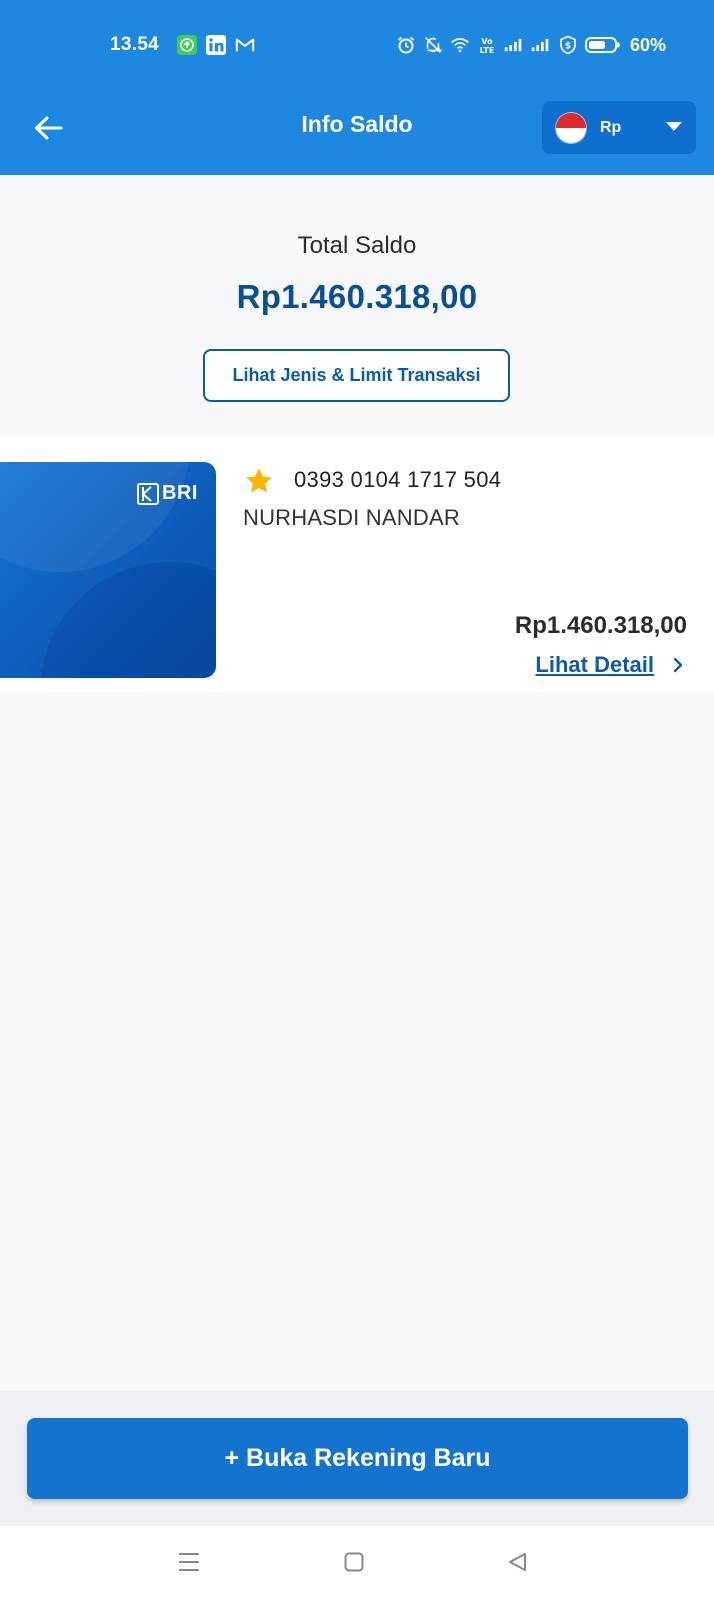 This screenshot has height=1599, width=714. I want to click on vpn-shield-icon: $, so click(568, 45).